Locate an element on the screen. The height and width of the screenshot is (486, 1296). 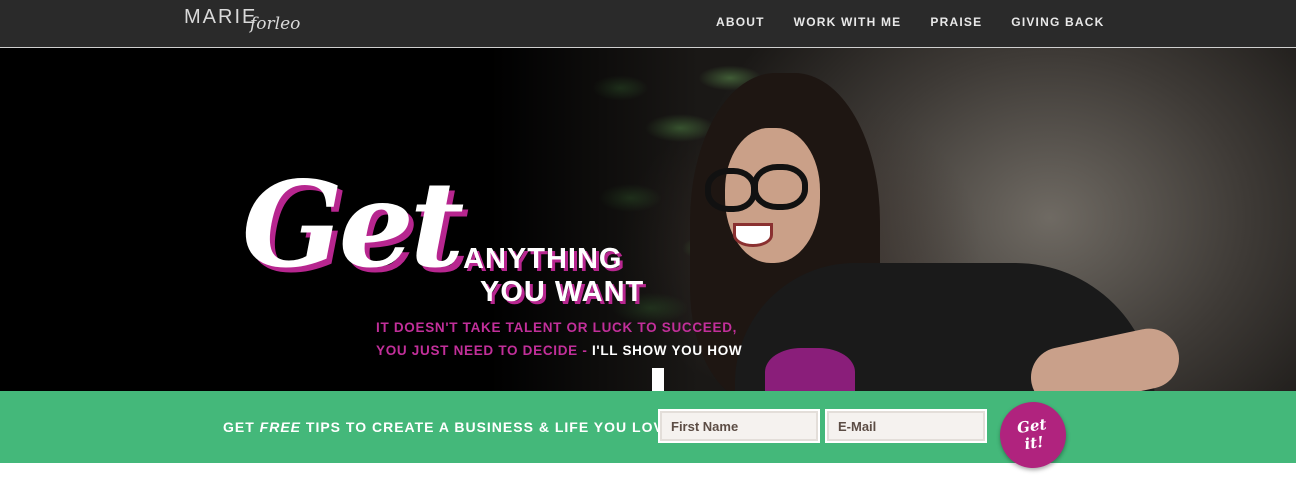
hero-photo-glasses-right is located at coordinates (780, 187).